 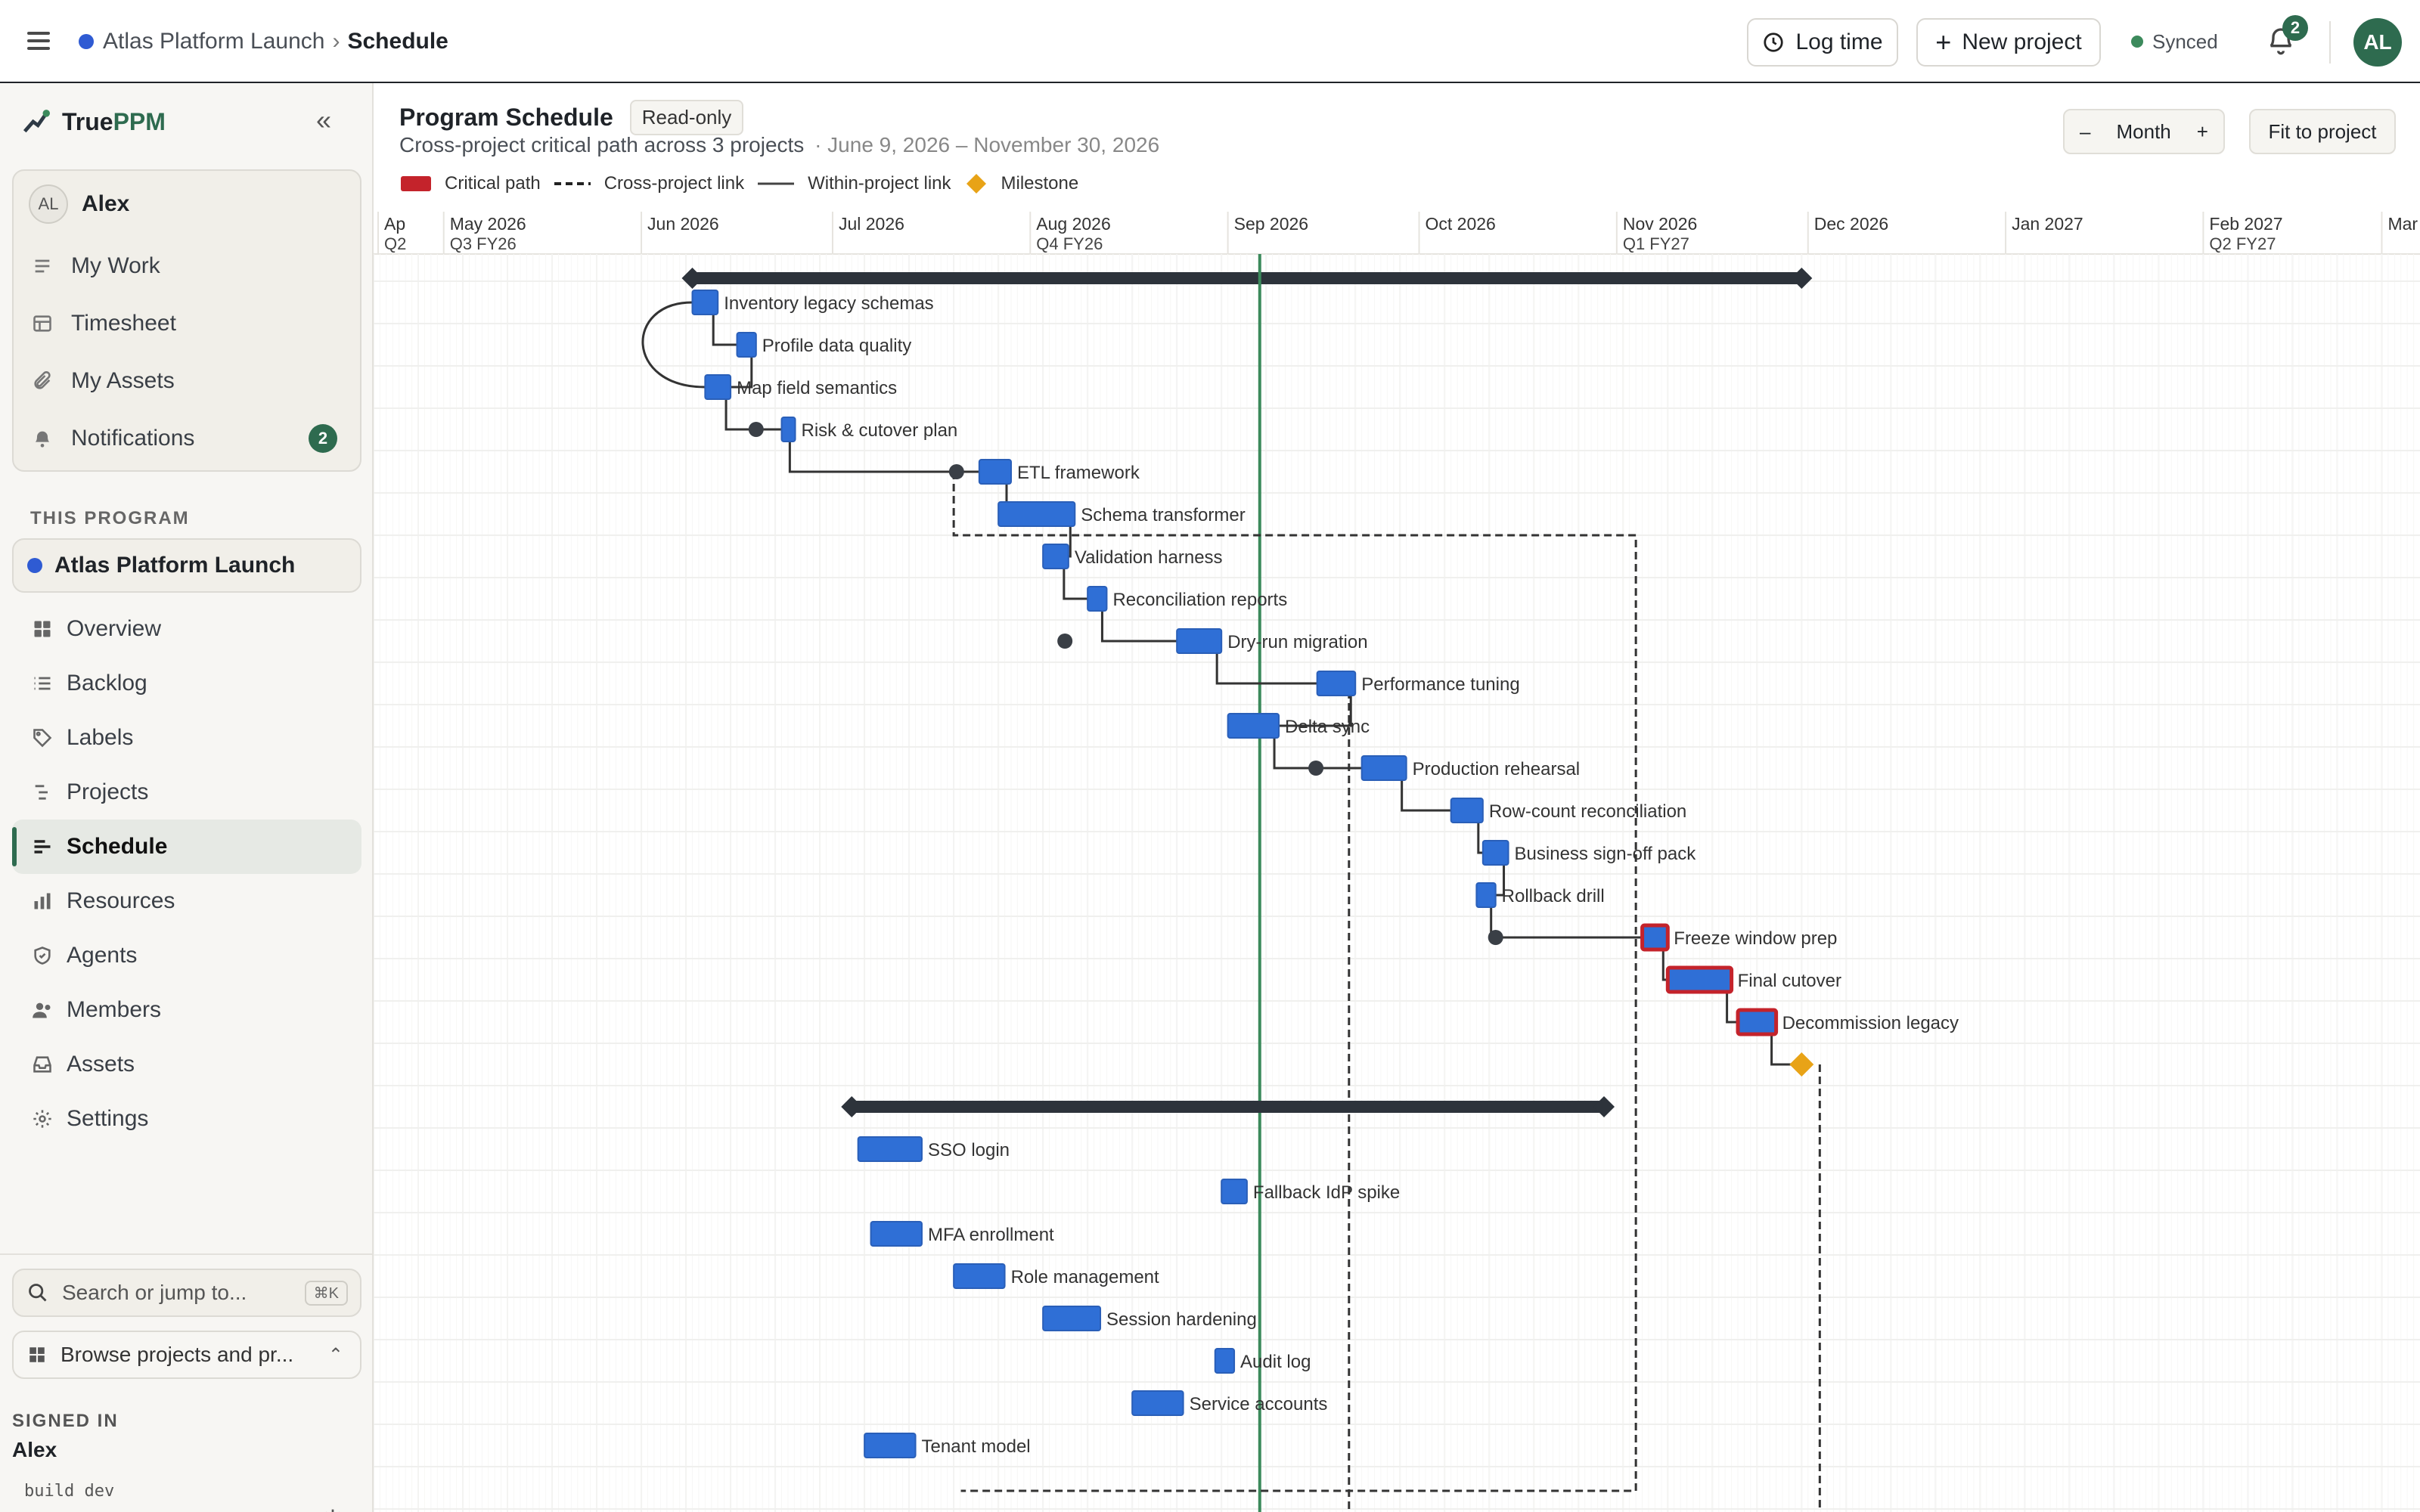 What do you see at coordinates (1587, 812) in the screenshot?
I see `task-label: Row-count reconciliation` at bounding box center [1587, 812].